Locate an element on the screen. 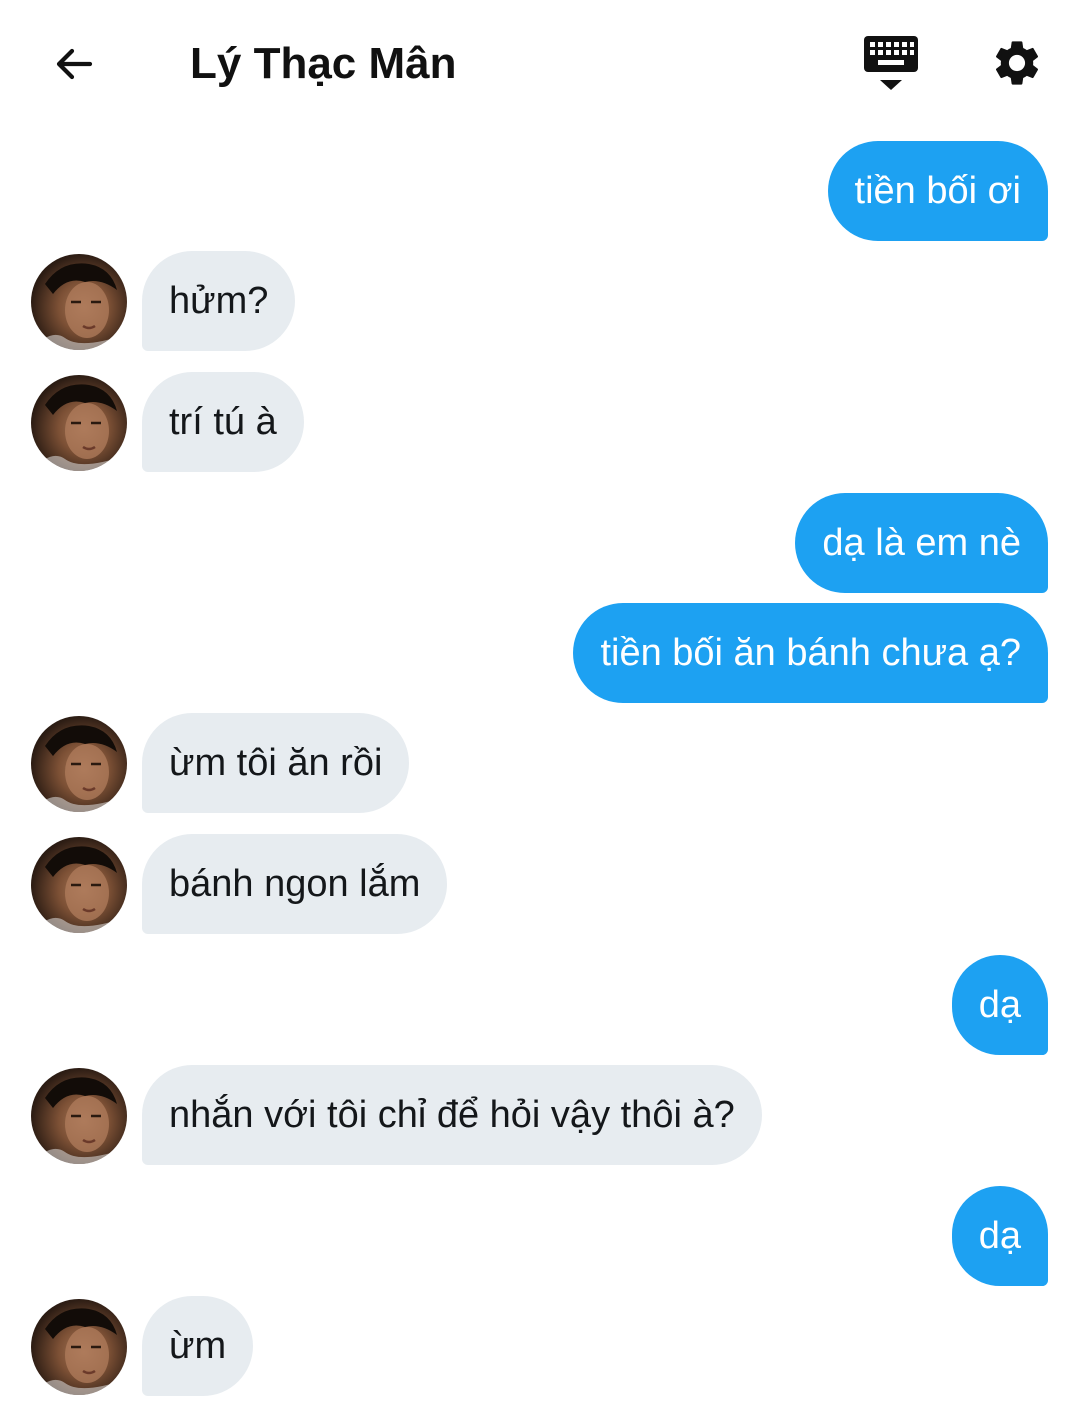 This screenshot has height=1411, width=1080. message-row-received: trí tú à is located at coordinates (540, 422).